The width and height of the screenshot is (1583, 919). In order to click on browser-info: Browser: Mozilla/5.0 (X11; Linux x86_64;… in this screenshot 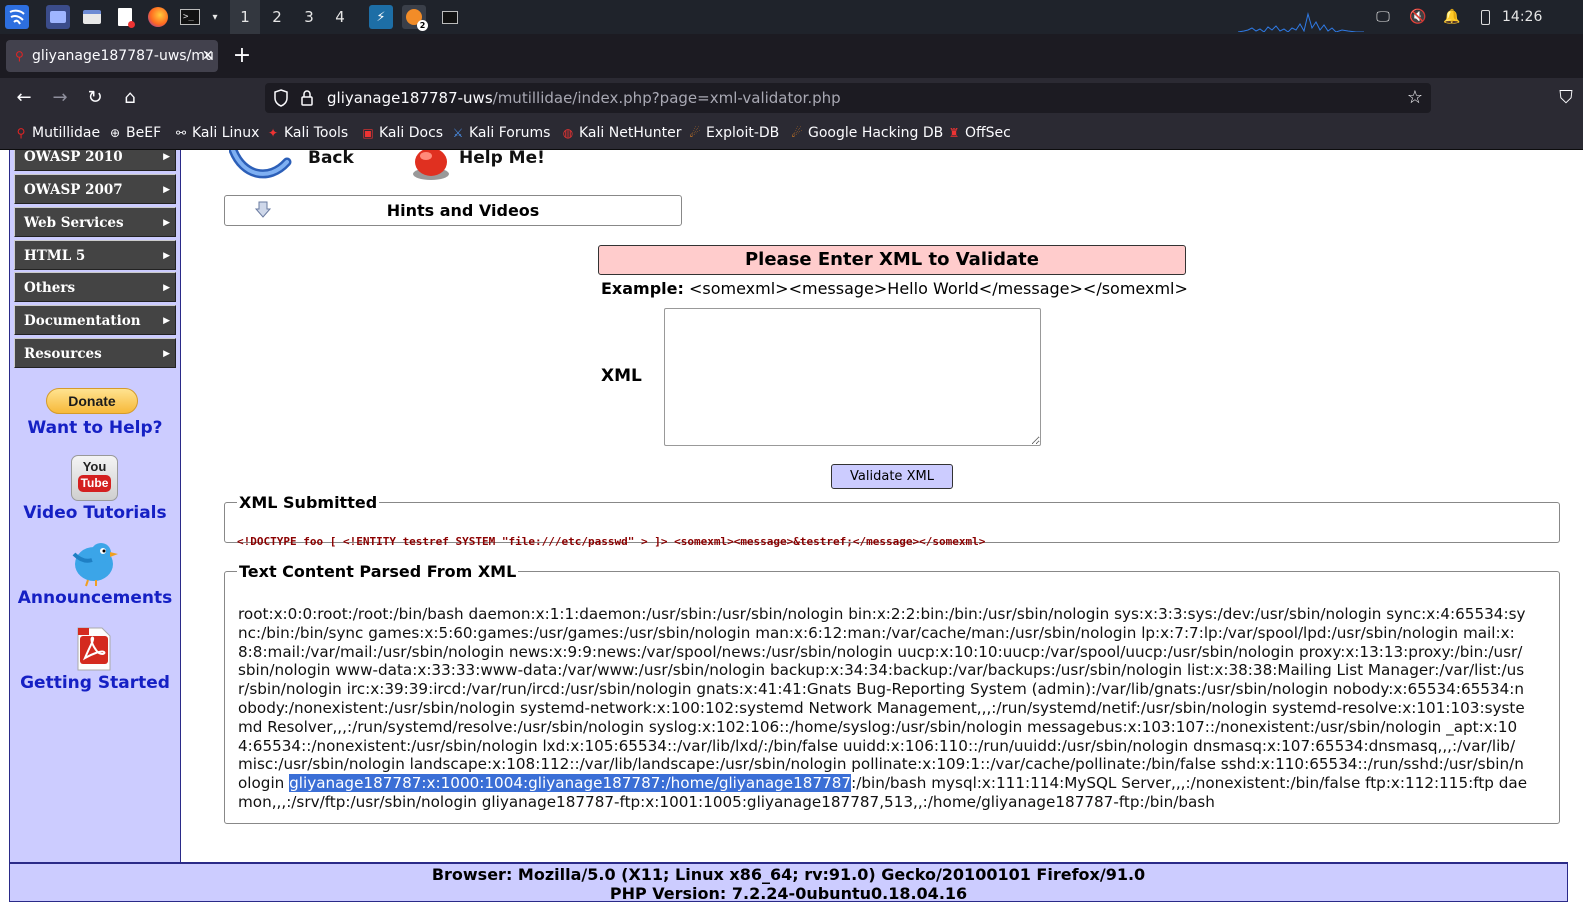, I will do `click(788, 874)`.